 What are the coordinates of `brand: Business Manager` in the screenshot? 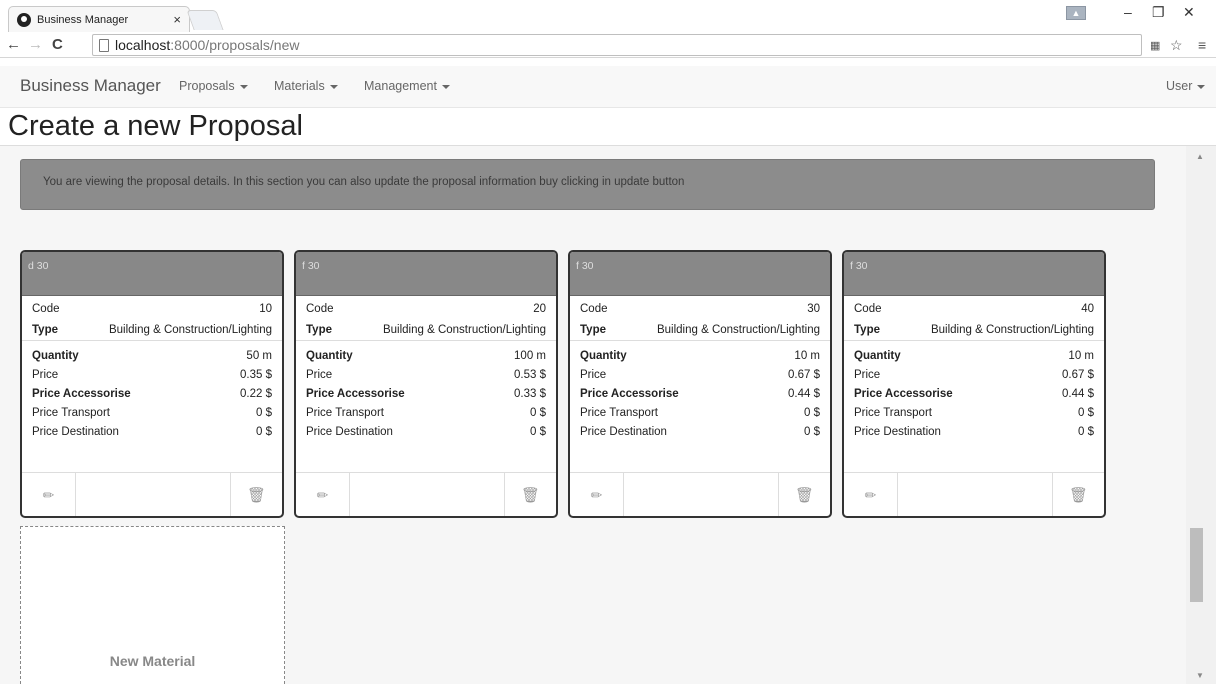 It's located at (90, 86).